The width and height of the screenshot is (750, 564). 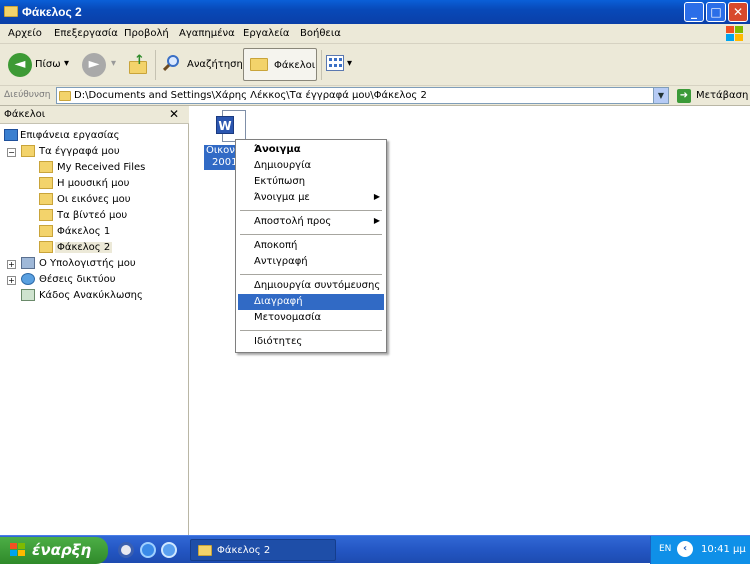 What do you see at coordinates (266, 33) in the screenshot?
I see `menu-tools: Εργαλεία` at bounding box center [266, 33].